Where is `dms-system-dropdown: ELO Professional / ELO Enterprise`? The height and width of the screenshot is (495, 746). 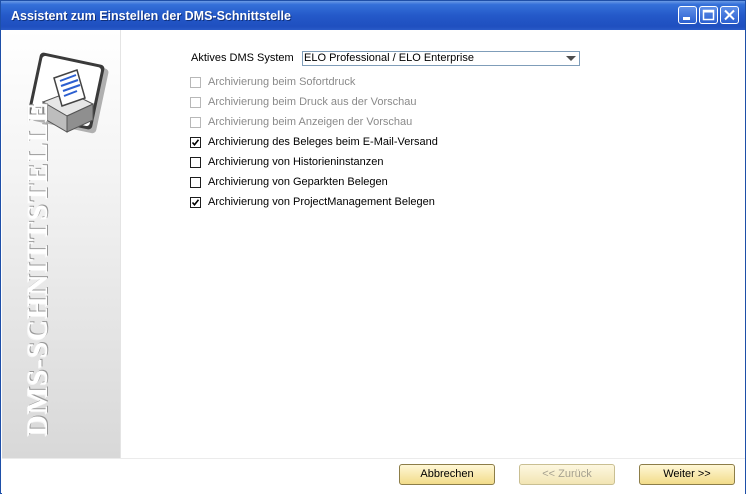 dms-system-dropdown: ELO Professional / ELO Enterprise is located at coordinates (441, 58).